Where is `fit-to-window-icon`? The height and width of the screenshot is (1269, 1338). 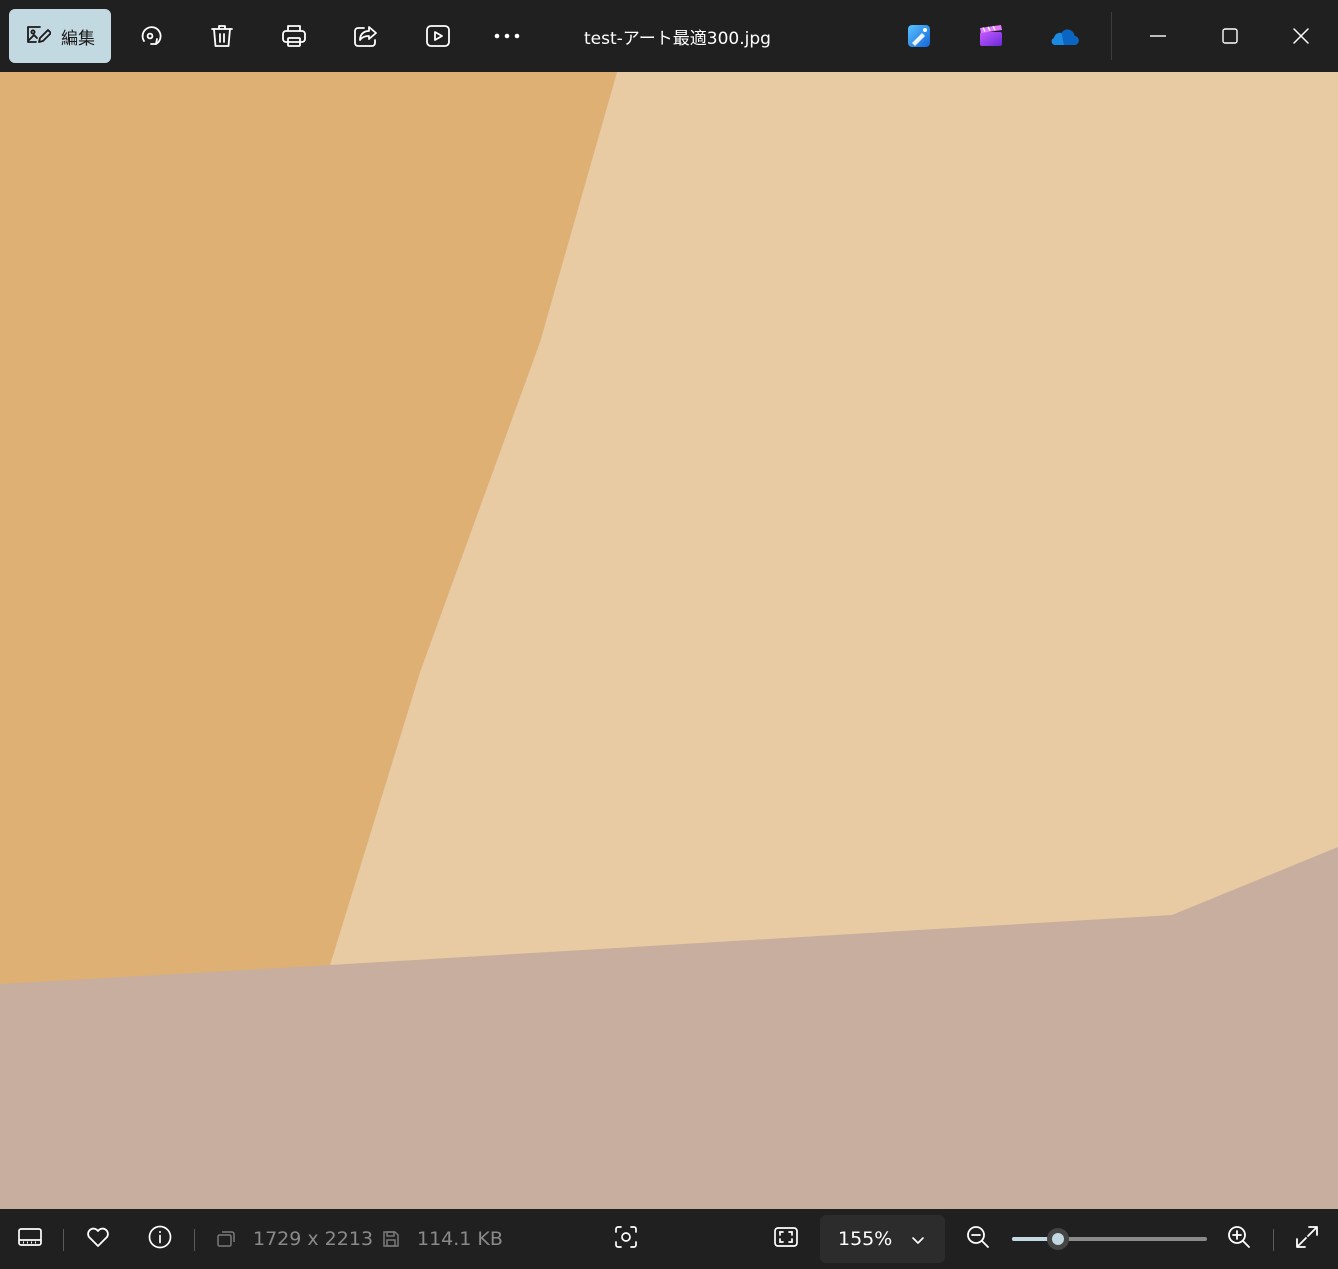 fit-to-window-icon is located at coordinates (786, 1239).